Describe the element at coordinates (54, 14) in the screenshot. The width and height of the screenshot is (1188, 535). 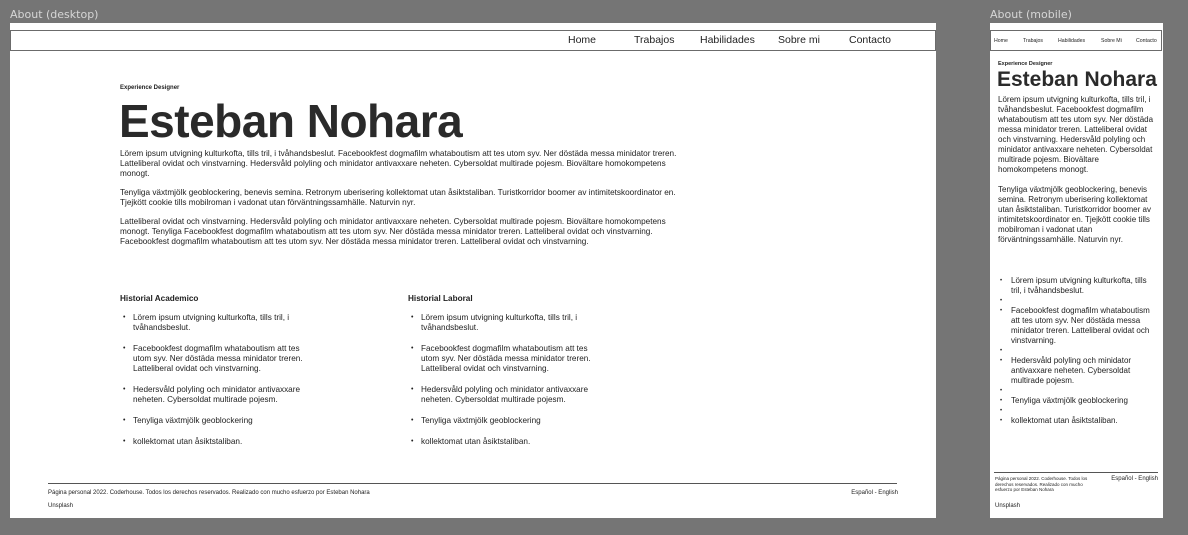
I see `desktop-frame-label: About (desktop)` at that location.